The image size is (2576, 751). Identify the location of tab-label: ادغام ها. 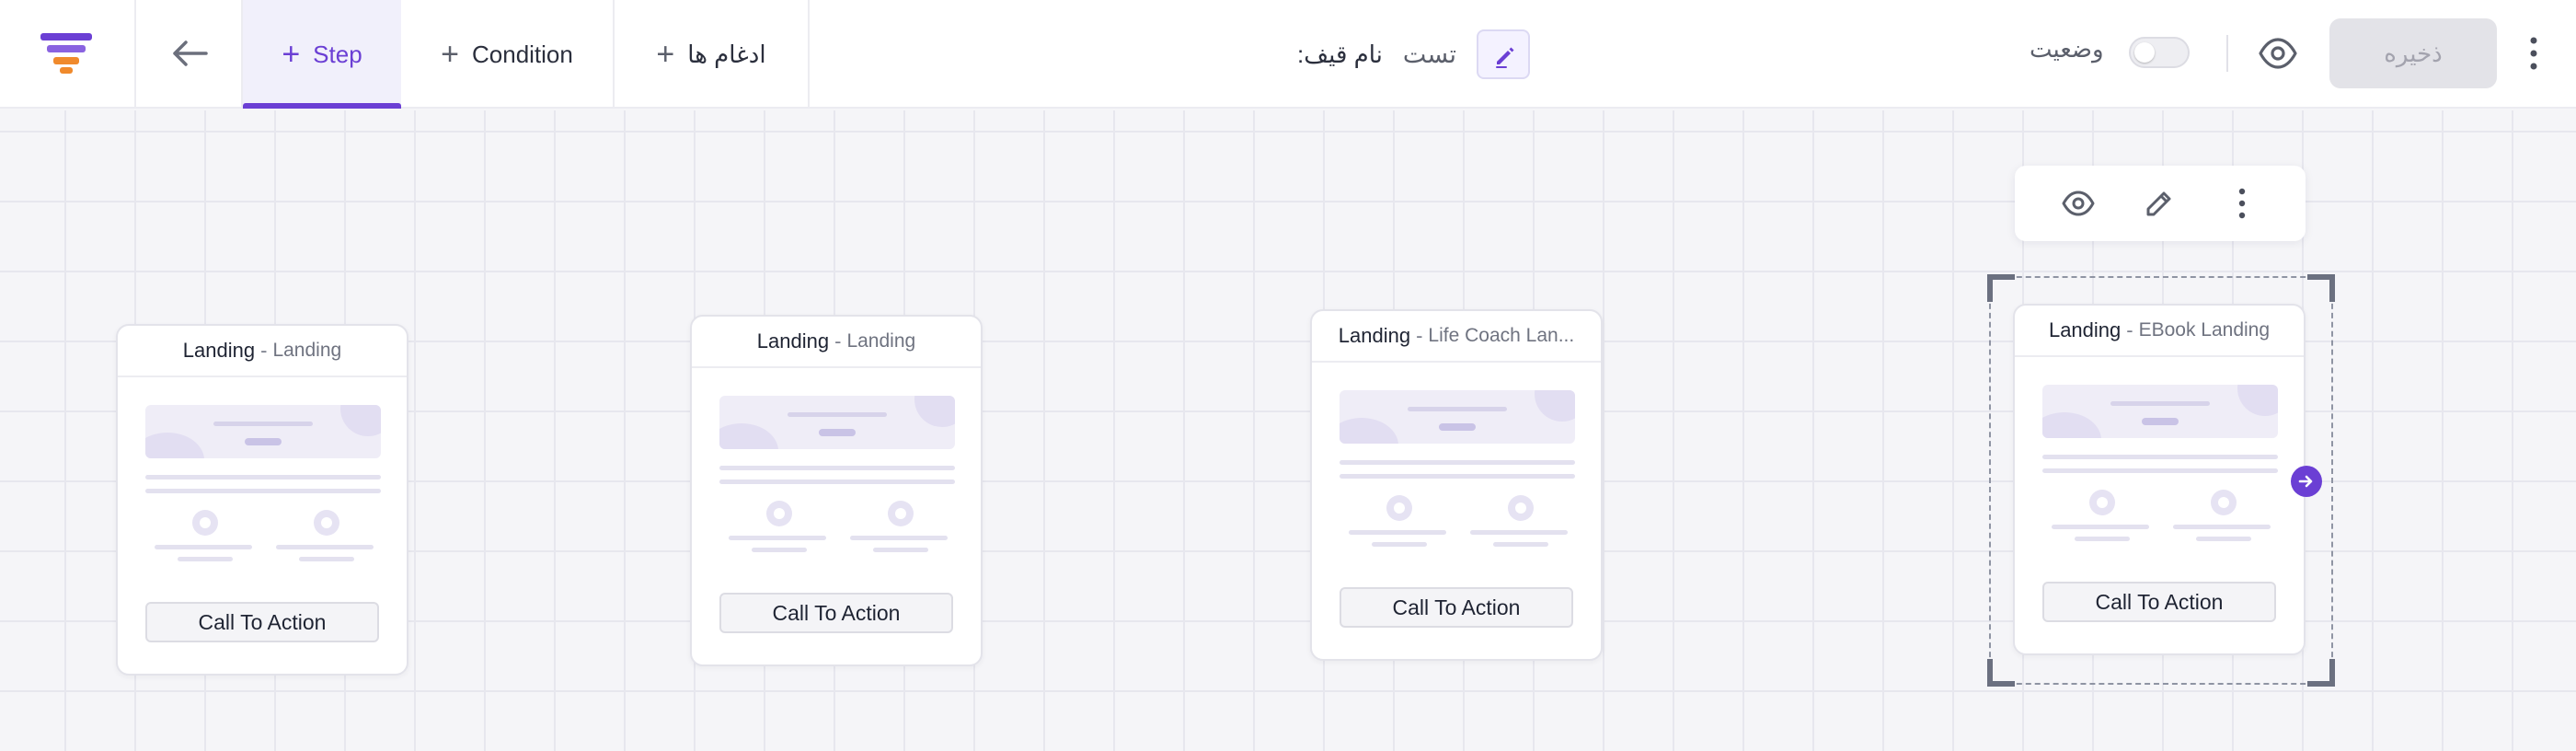
(726, 54).